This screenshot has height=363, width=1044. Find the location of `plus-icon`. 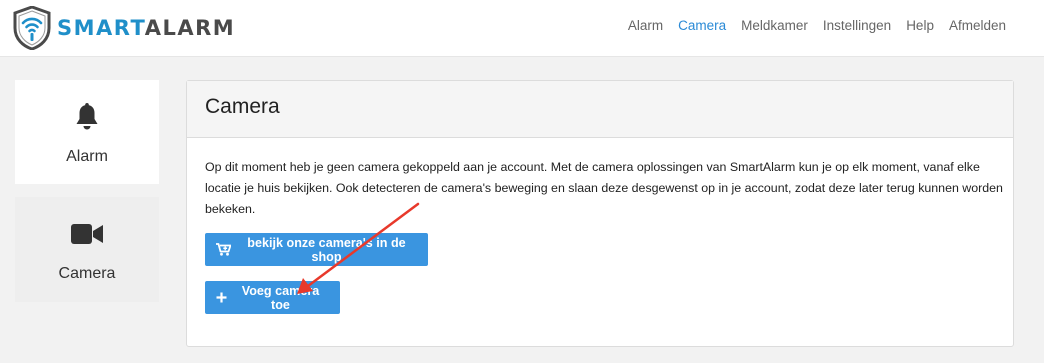

plus-icon is located at coordinates (221, 297).